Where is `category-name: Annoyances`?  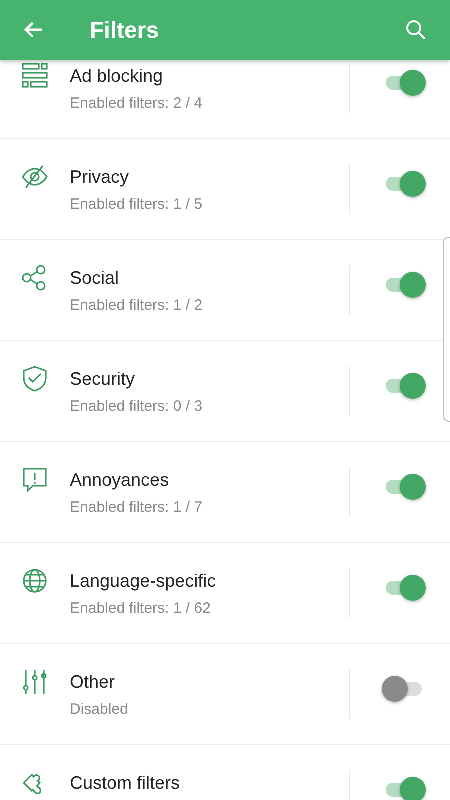 category-name: Annoyances is located at coordinates (120, 480).